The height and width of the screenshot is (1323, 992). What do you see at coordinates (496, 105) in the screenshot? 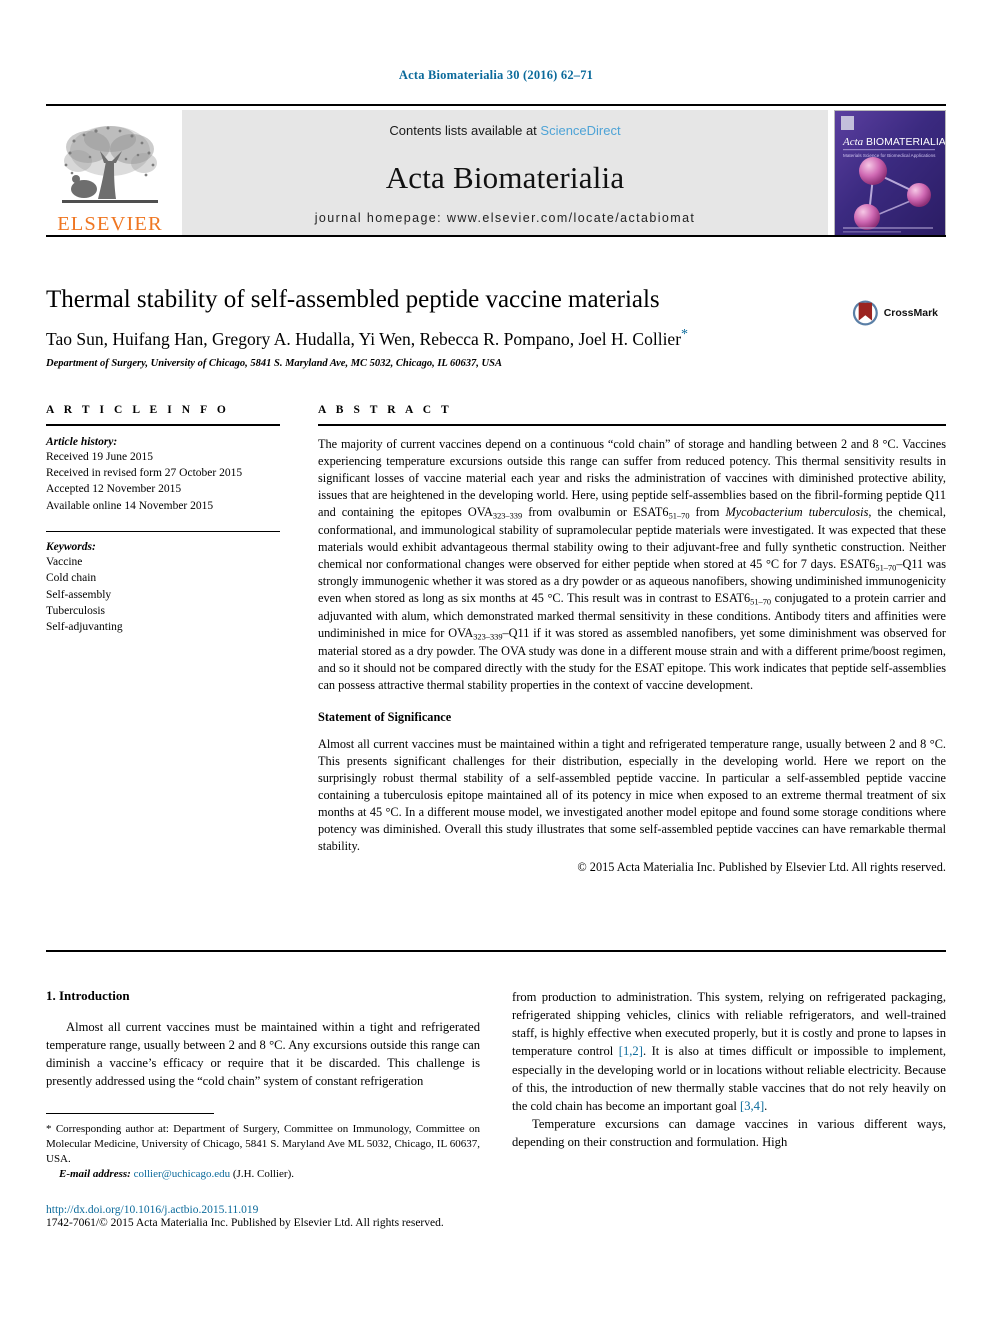
I see `masthead-top-rule` at bounding box center [496, 105].